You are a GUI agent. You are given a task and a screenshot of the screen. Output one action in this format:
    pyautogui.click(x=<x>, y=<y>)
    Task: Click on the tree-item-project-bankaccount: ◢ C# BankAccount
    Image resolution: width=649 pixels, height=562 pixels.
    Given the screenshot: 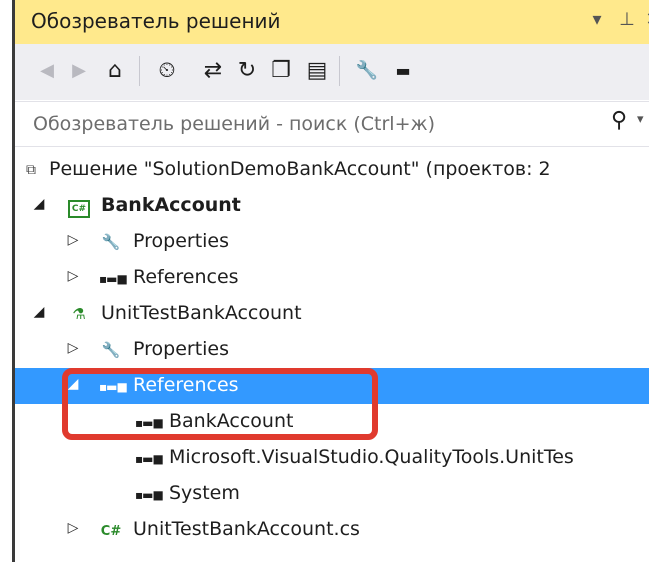 What is the action you would take?
    pyautogui.click(x=332, y=206)
    